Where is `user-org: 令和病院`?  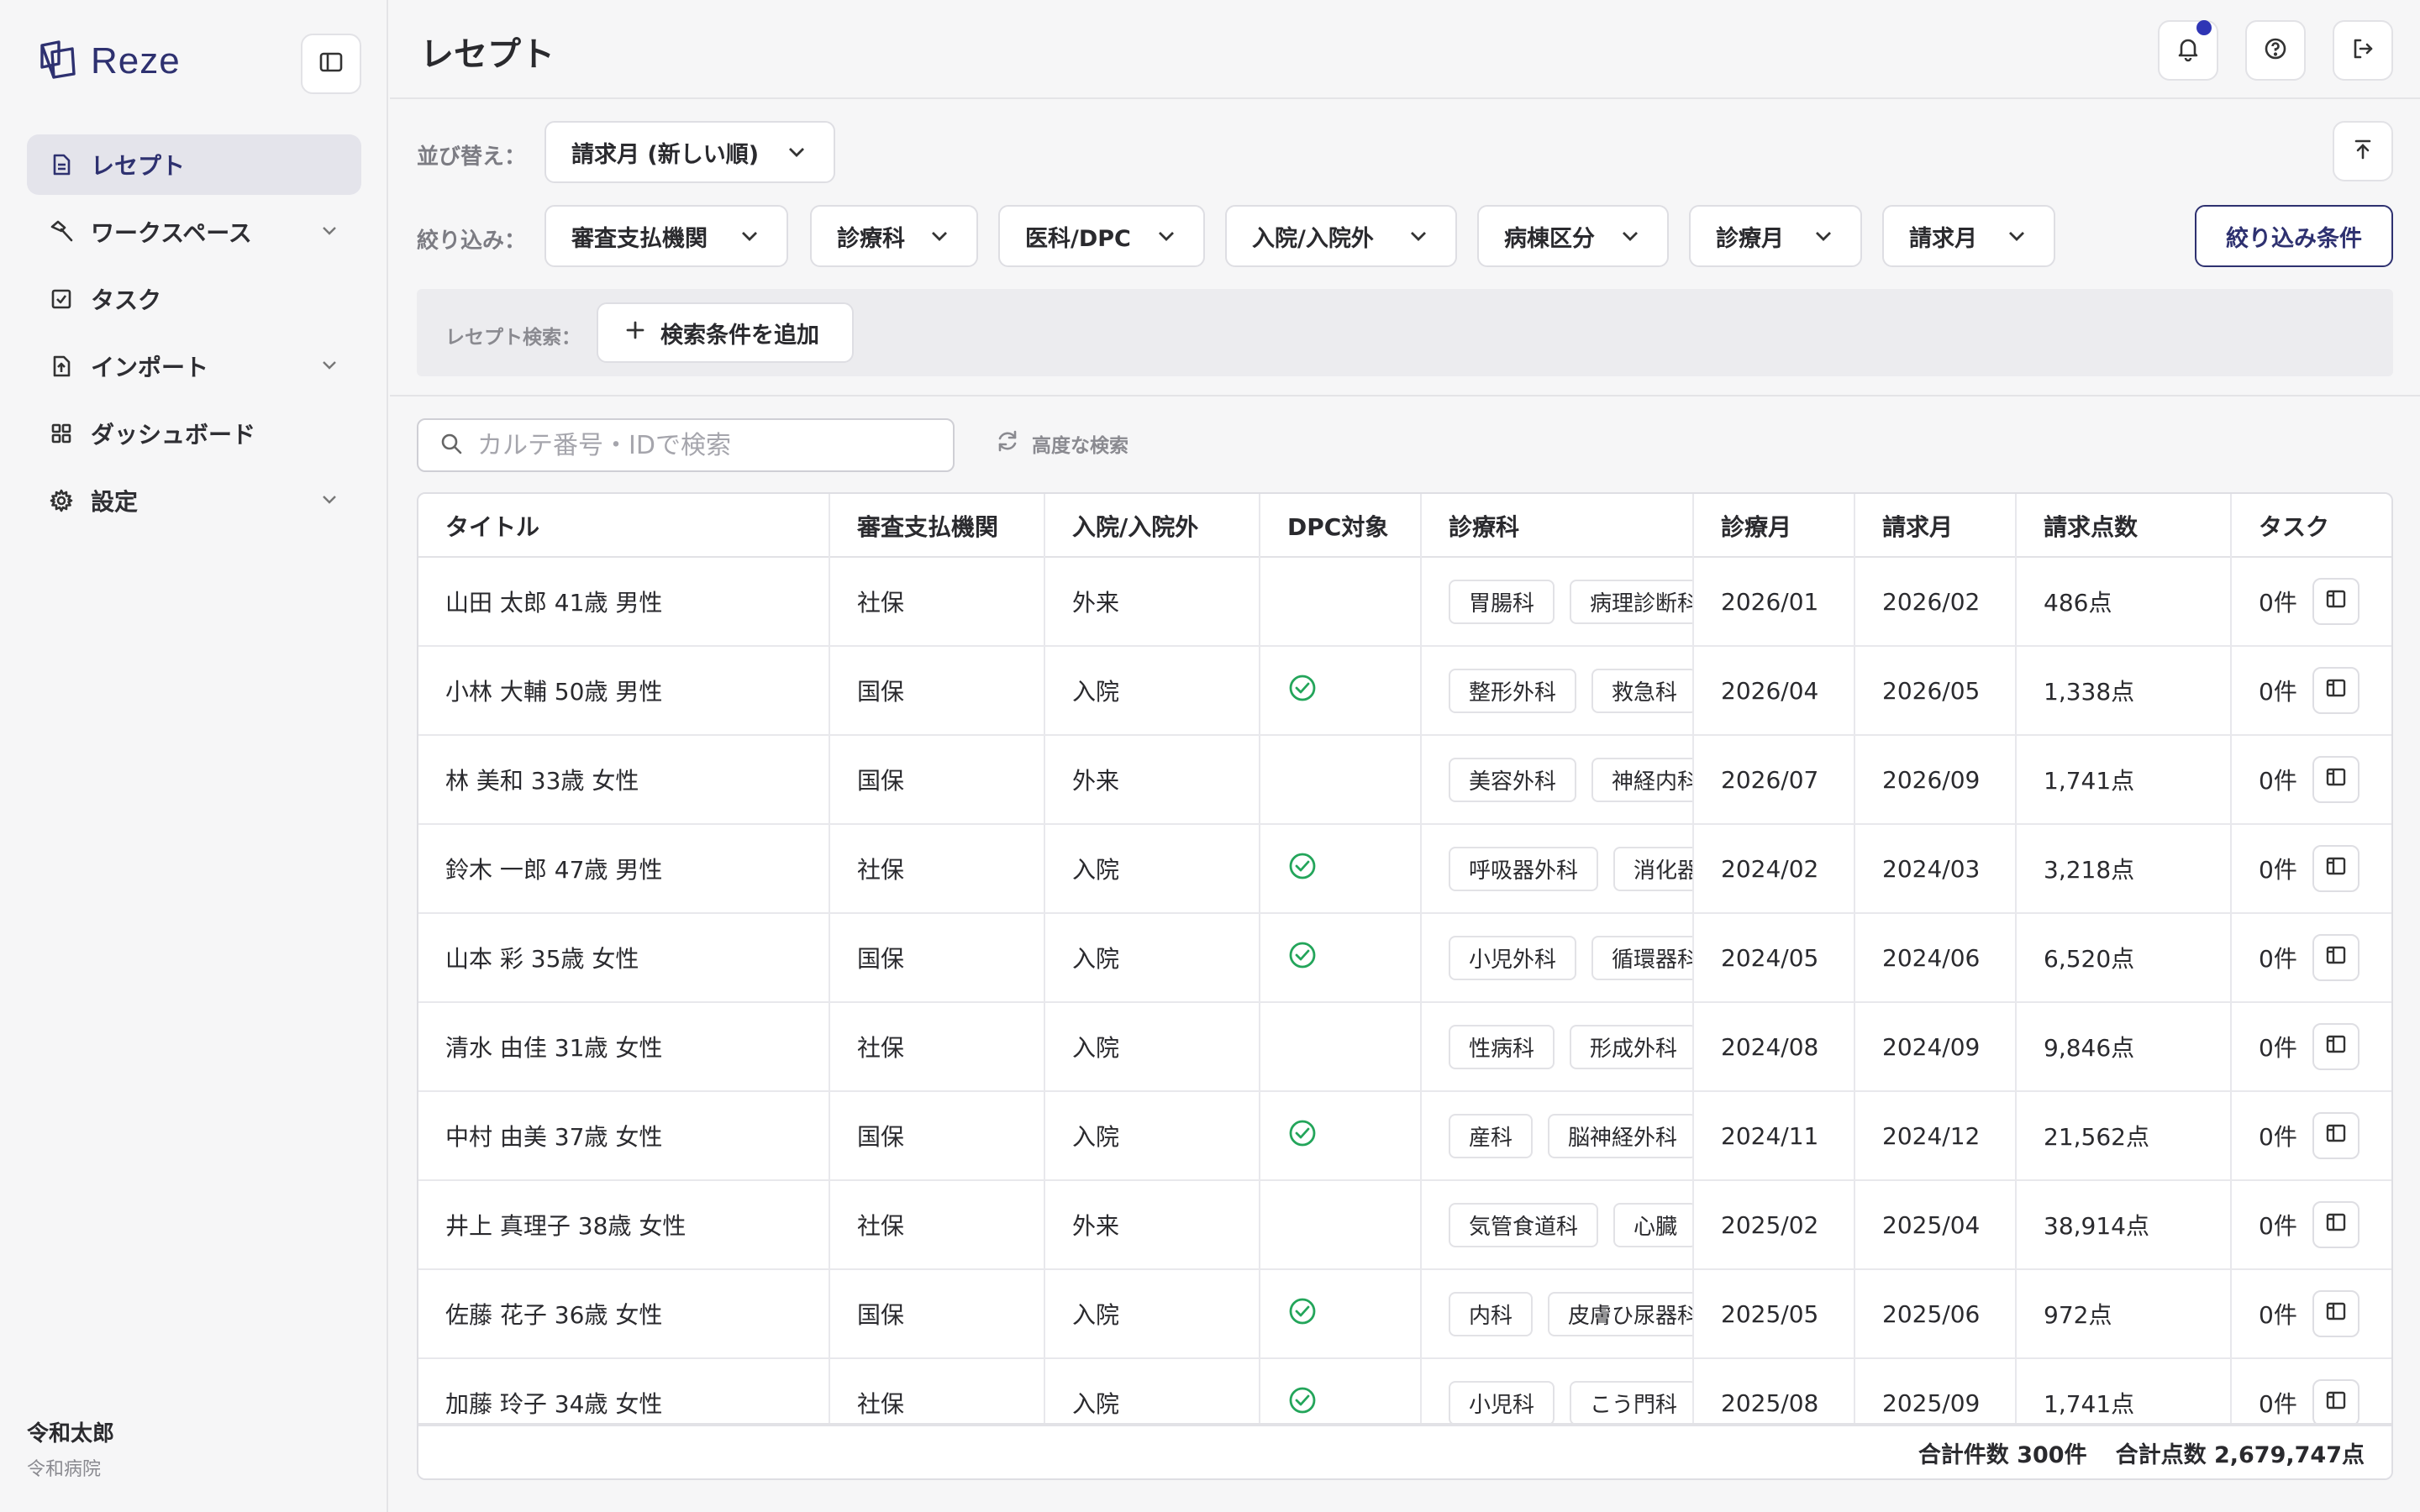 user-org: 令和病院 is located at coordinates (64, 1469).